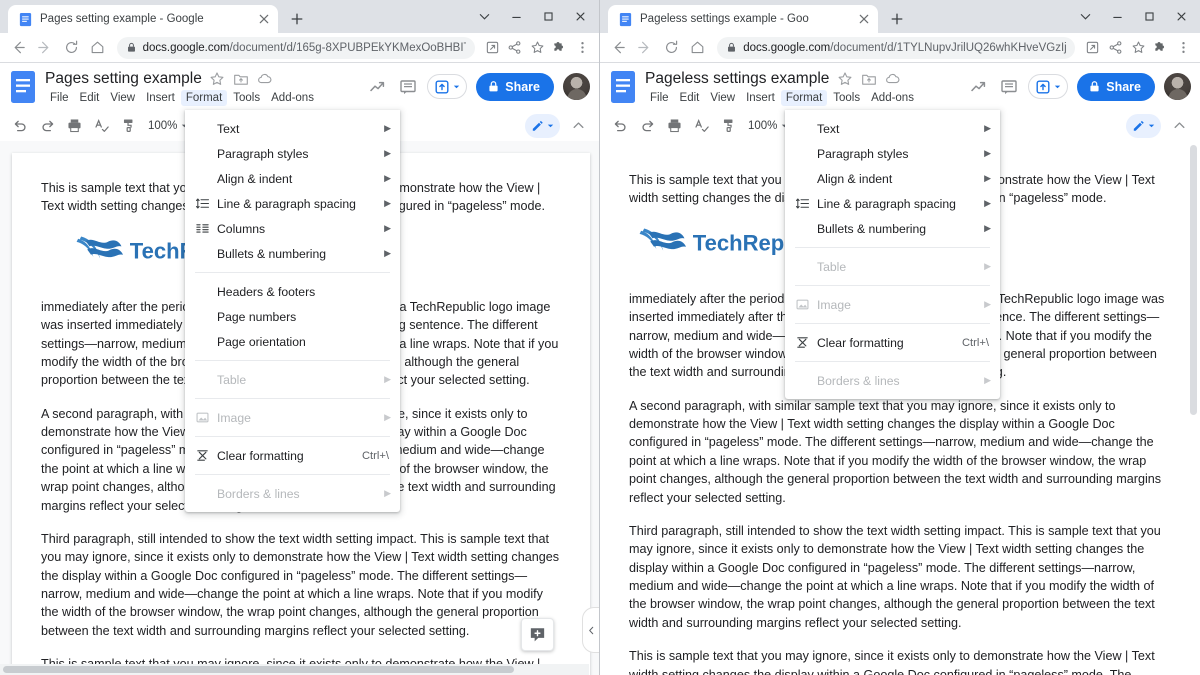 The height and width of the screenshot is (675, 1200). What do you see at coordinates (292, 341) in the screenshot?
I see `menu-option-page-orientation: Page orientation` at bounding box center [292, 341].